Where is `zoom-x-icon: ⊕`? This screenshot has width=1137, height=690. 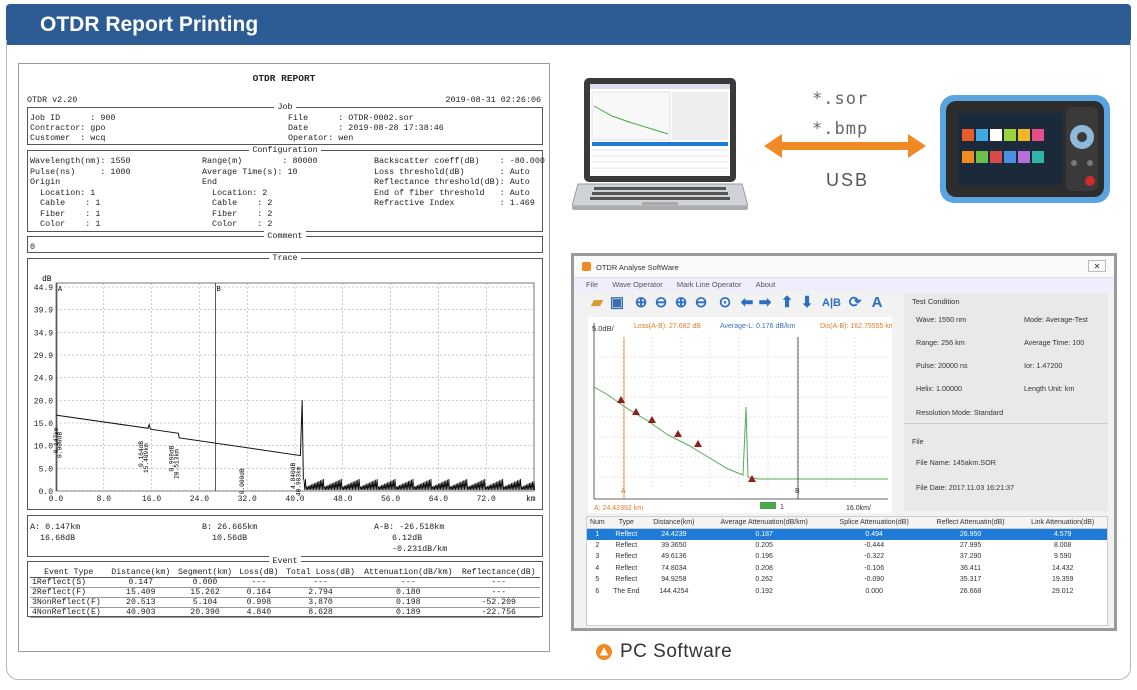 zoom-x-icon: ⊕ is located at coordinates (681, 303).